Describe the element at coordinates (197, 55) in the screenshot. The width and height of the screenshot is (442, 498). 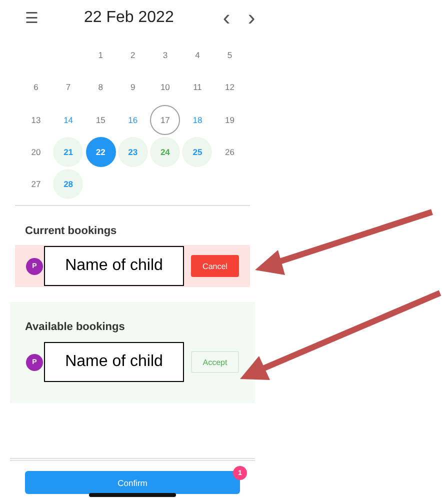
I see `calendar-day: 4` at that location.